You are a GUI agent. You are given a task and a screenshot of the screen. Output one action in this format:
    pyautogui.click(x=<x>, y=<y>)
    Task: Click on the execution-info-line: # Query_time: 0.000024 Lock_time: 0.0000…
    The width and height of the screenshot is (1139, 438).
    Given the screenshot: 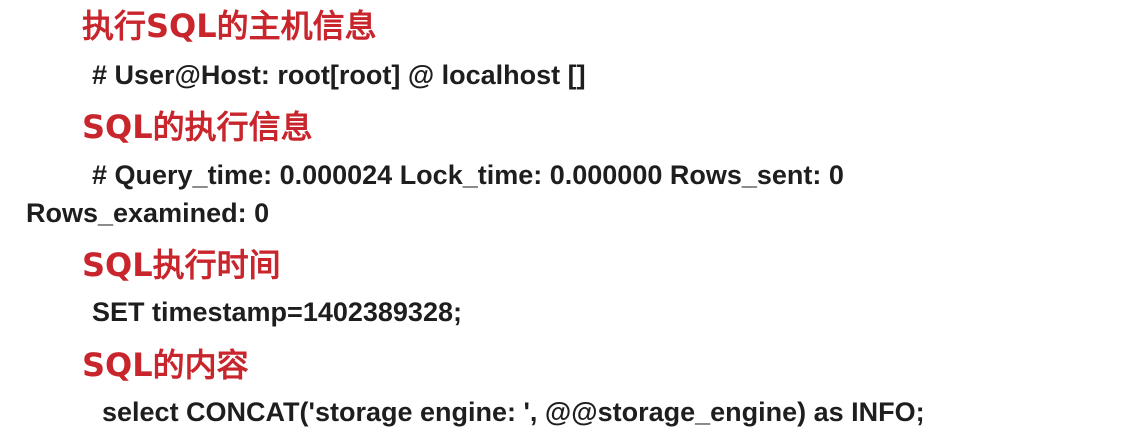 What is the action you would take?
    pyautogui.click(x=468, y=175)
    